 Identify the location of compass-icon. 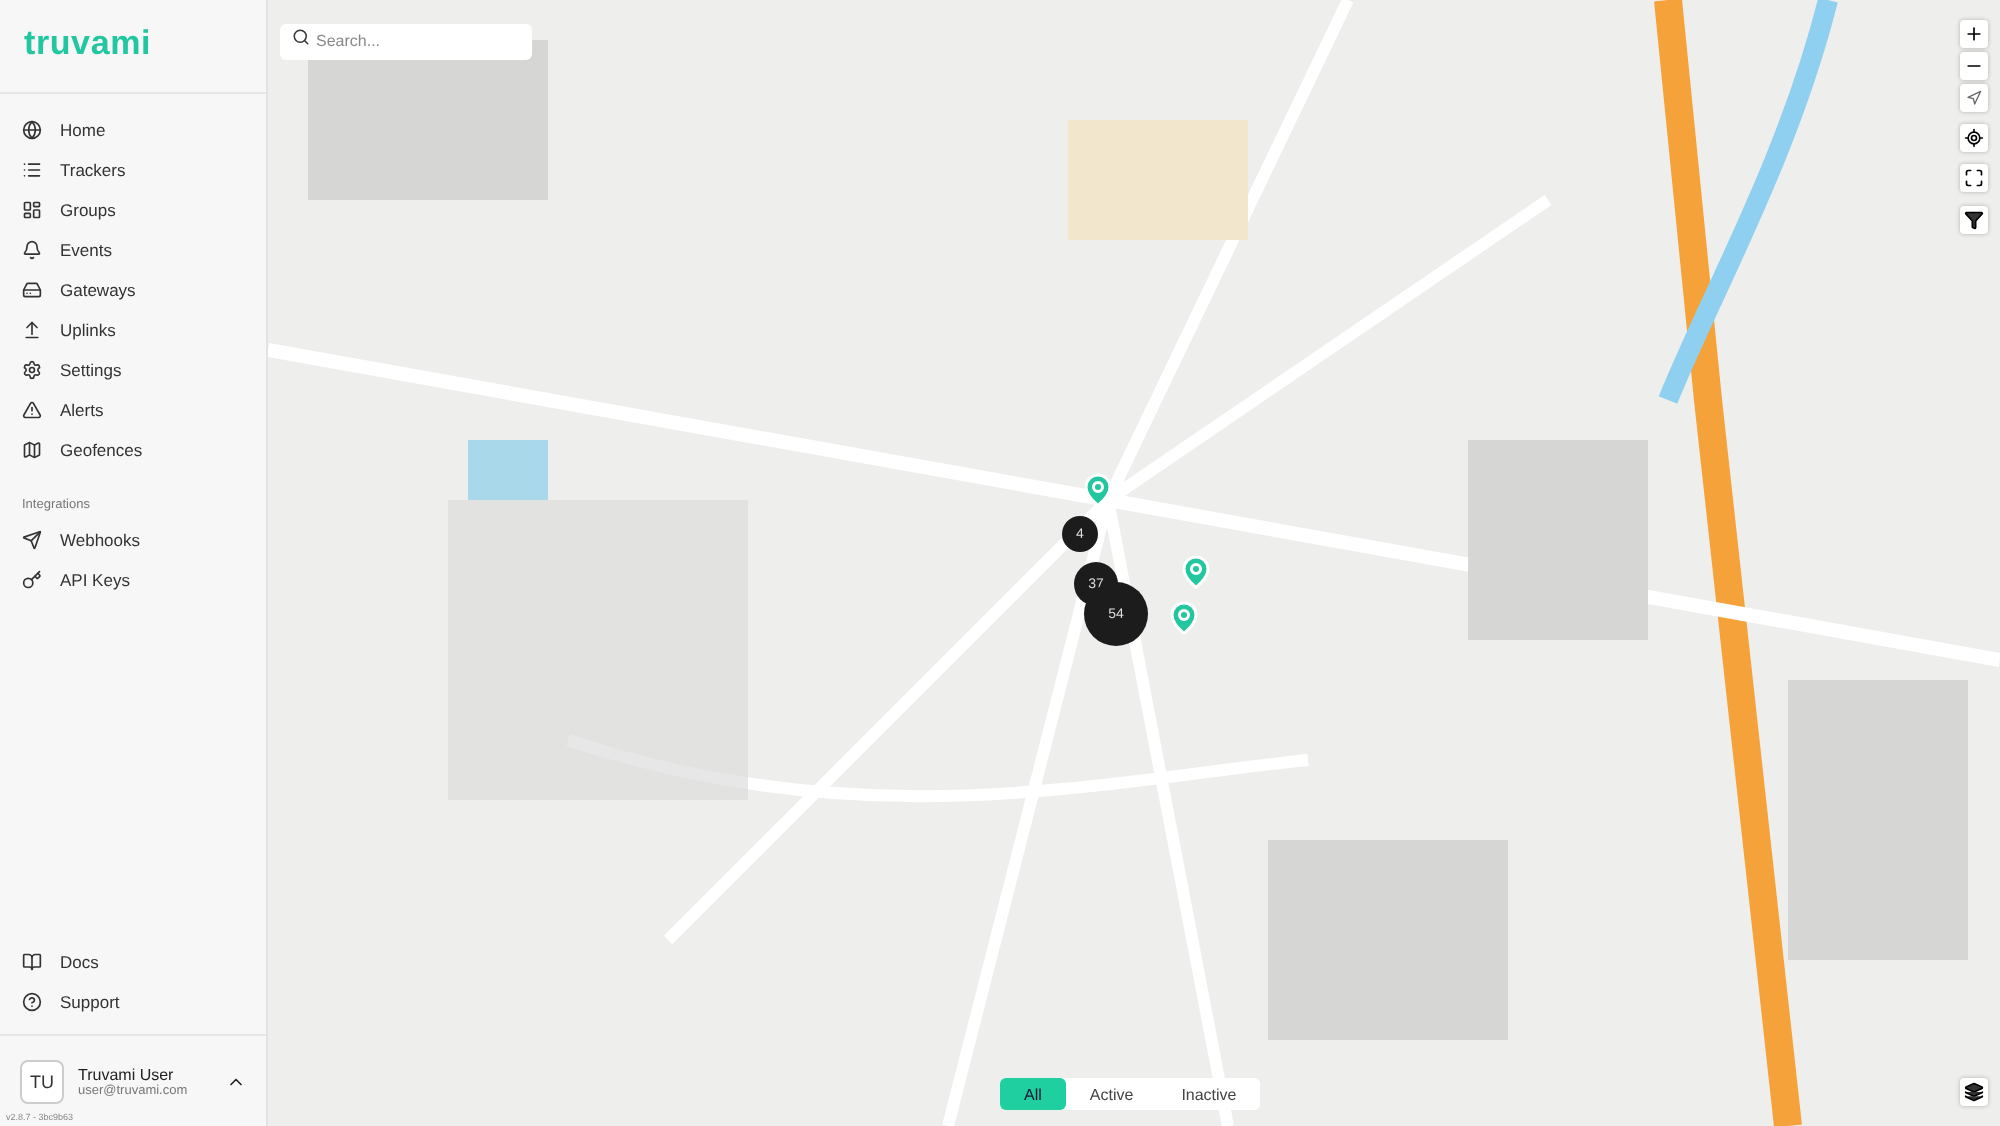
(1974, 98).